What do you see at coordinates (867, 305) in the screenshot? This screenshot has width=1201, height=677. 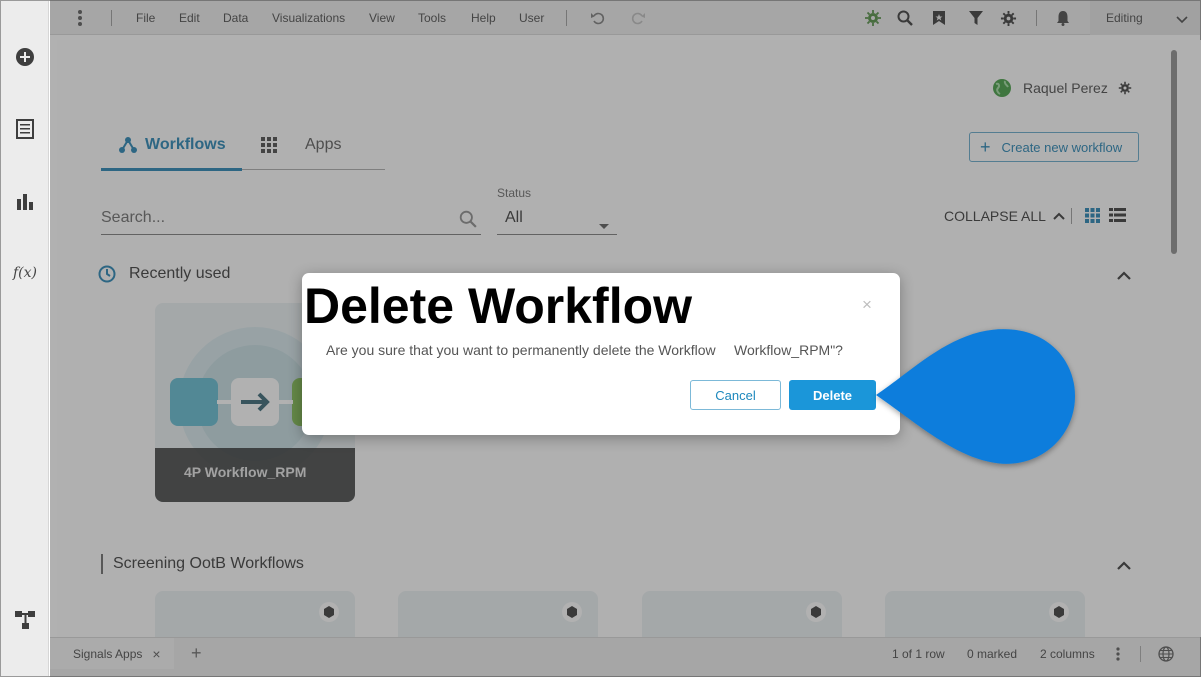 I see `close-icon: ×` at bounding box center [867, 305].